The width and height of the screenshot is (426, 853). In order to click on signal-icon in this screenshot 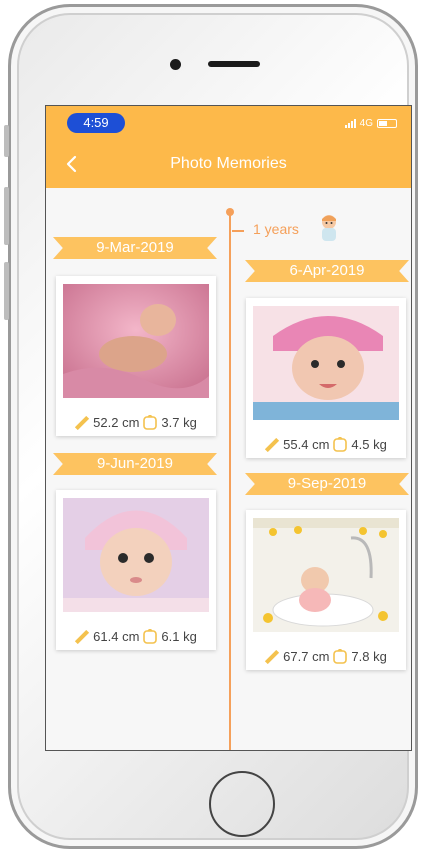, I will do `click(350, 123)`.